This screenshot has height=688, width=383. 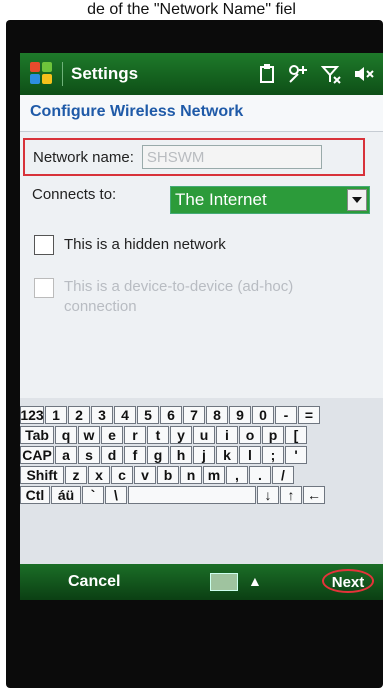 I want to click on key: o, so click(x=250, y=435).